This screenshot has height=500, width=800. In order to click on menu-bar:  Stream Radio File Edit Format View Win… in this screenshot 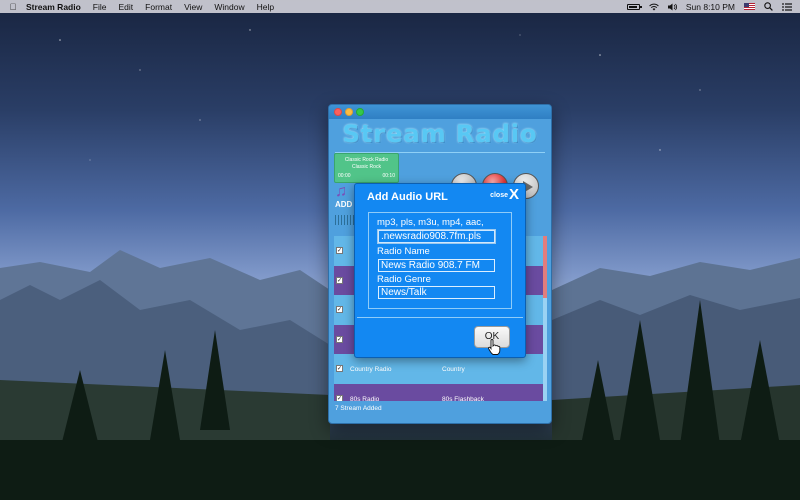, I will do `click(400, 6)`.